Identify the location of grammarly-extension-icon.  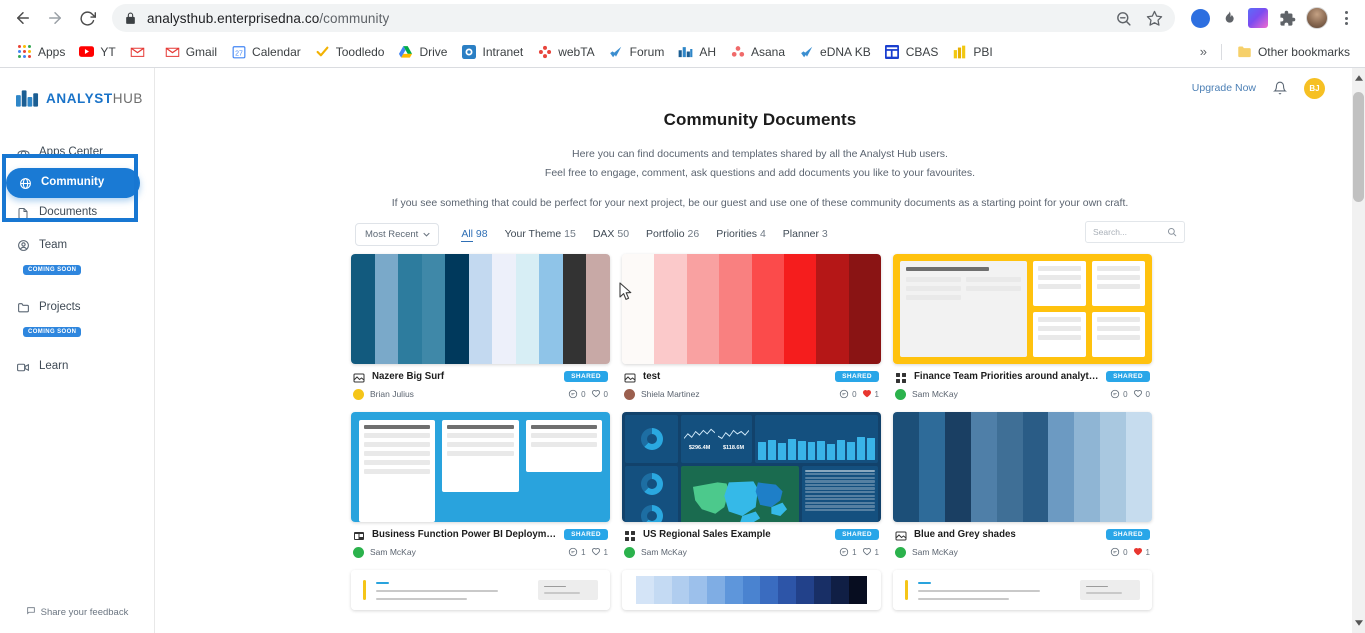
(1200, 18).